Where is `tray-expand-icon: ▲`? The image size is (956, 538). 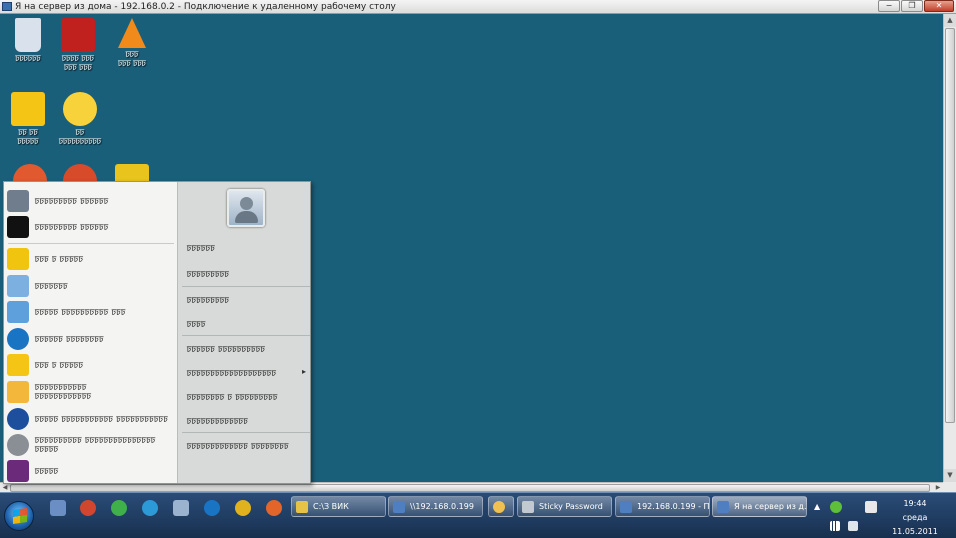
tray-expand-icon: ▲ is located at coordinates (817, 506).